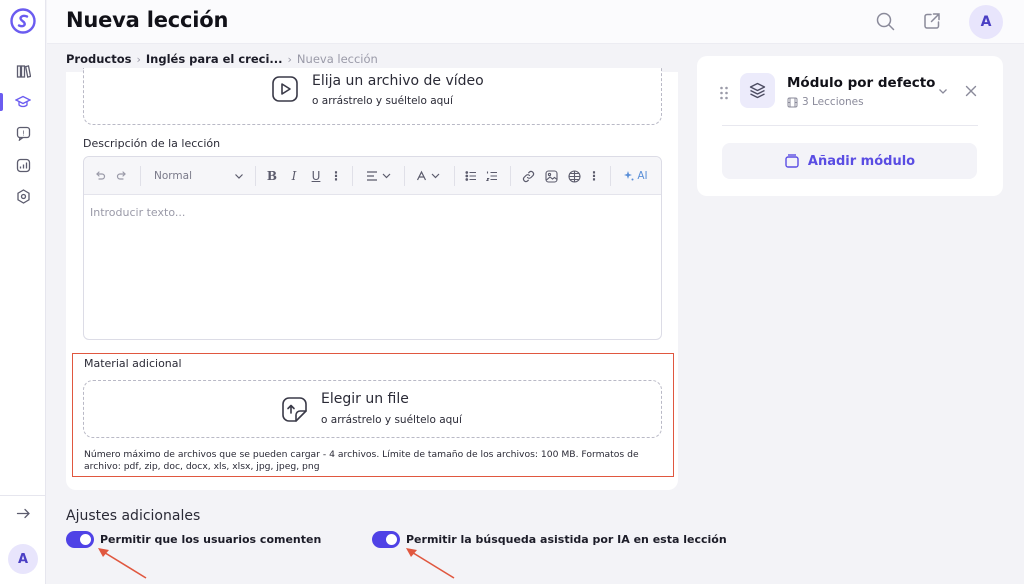 The width and height of the screenshot is (1024, 584). I want to click on ai-assist-button: AI, so click(636, 176).